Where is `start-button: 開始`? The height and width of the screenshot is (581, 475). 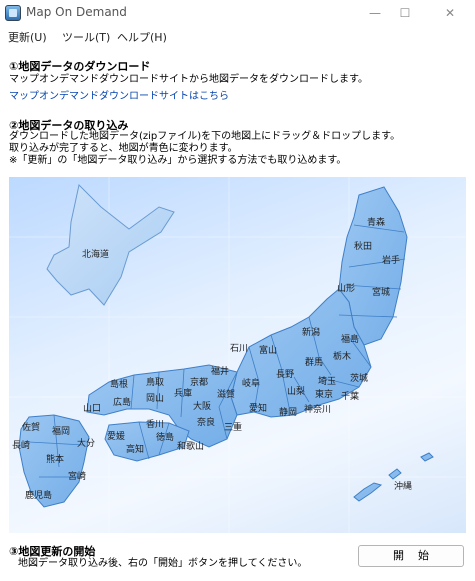
start-button: 開始 is located at coordinates (411, 556).